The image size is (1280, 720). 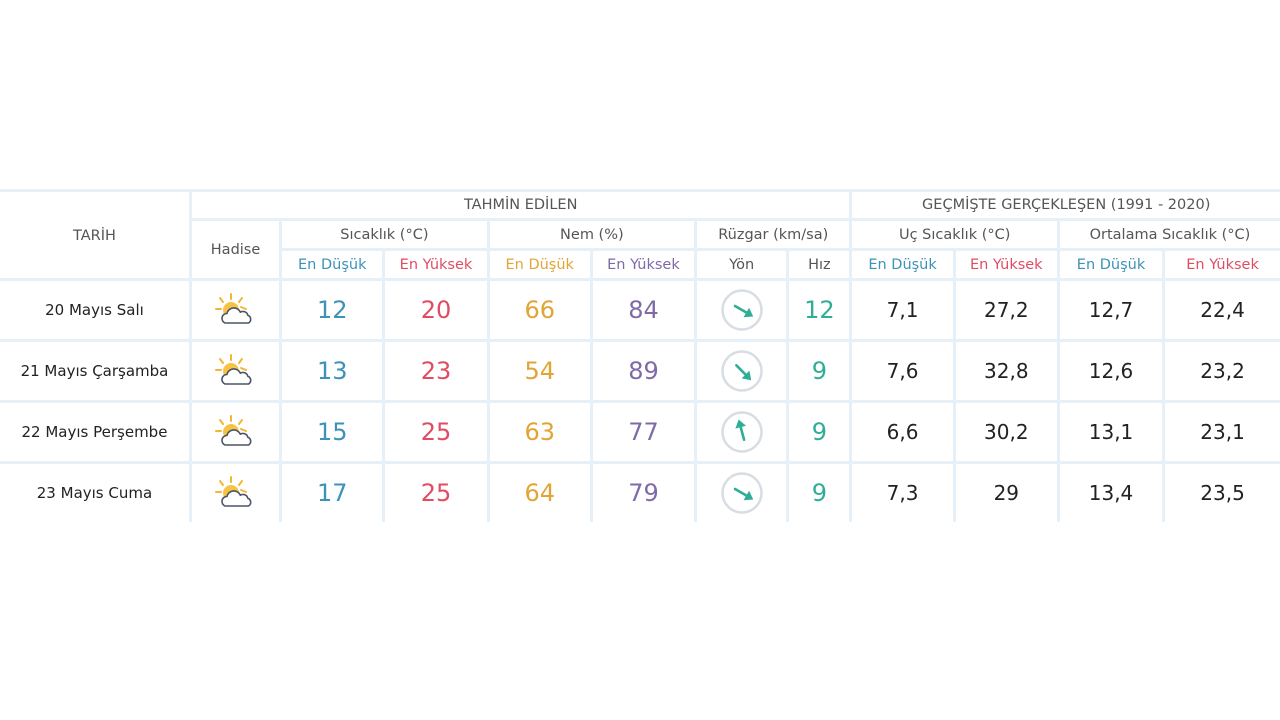 I want to click on hum-high-cell: 79, so click(x=643, y=491).